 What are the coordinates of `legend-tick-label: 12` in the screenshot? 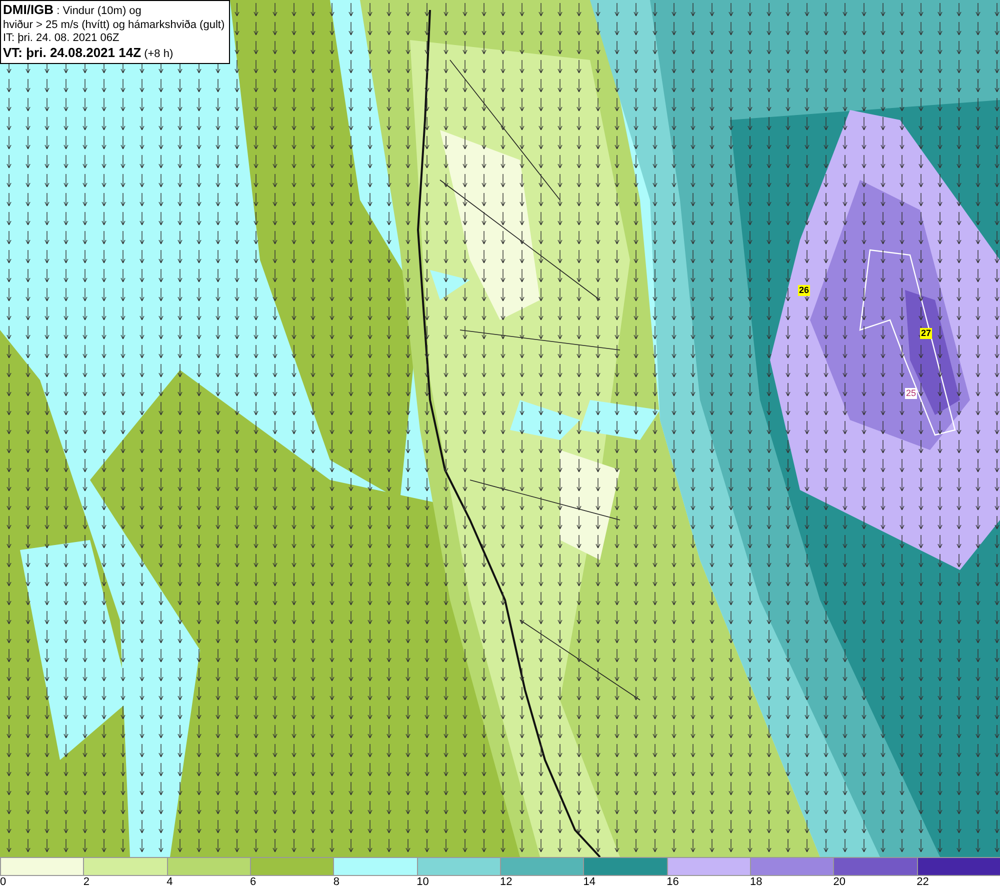 It's located at (506, 881).